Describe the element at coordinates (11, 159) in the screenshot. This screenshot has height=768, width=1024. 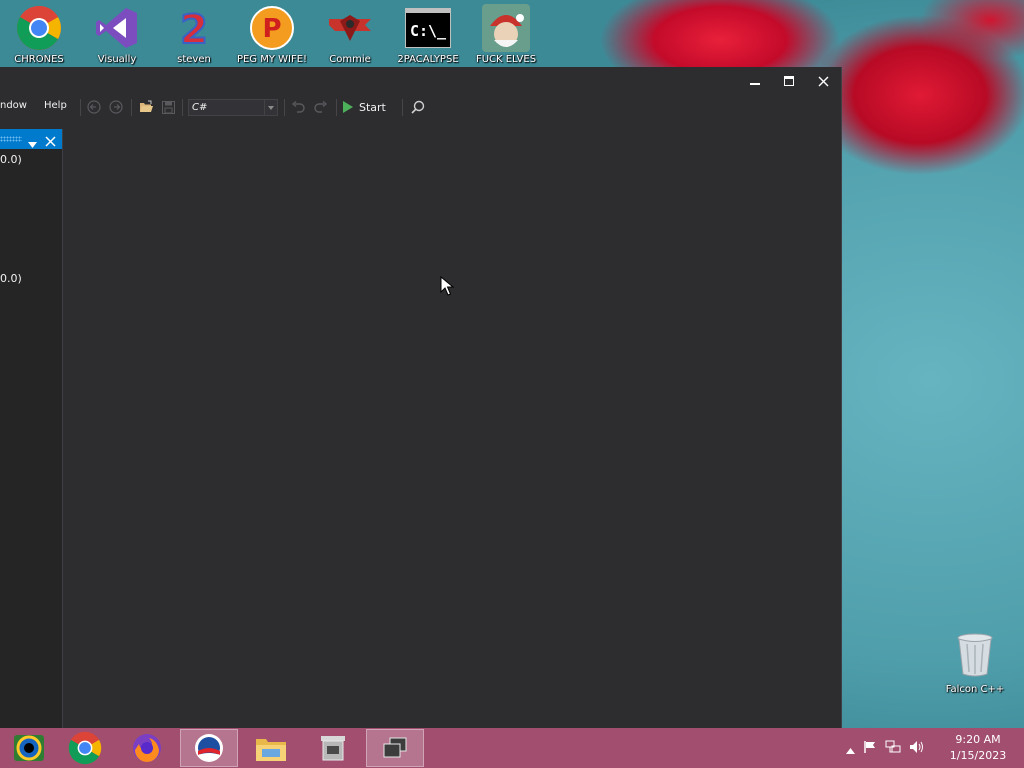
I see `panel-line-1: 0.0)` at that location.